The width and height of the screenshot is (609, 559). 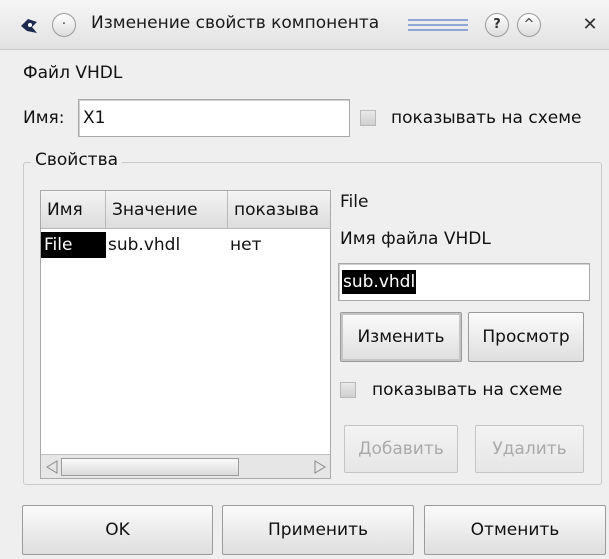 What do you see at coordinates (73, 245) in the screenshot?
I see `cell-name: File` at bounding box center [73, 245].